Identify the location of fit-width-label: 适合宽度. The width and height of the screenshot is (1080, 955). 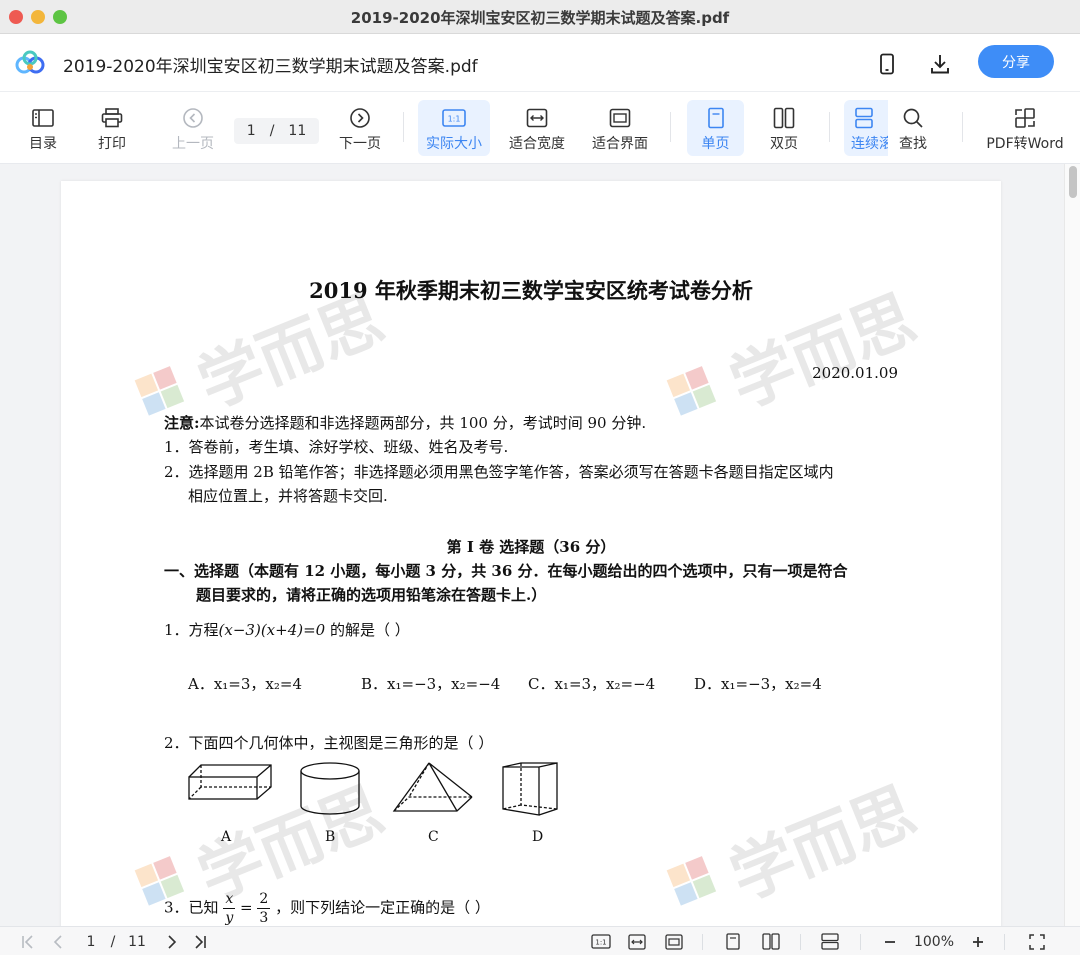
(537, 144).